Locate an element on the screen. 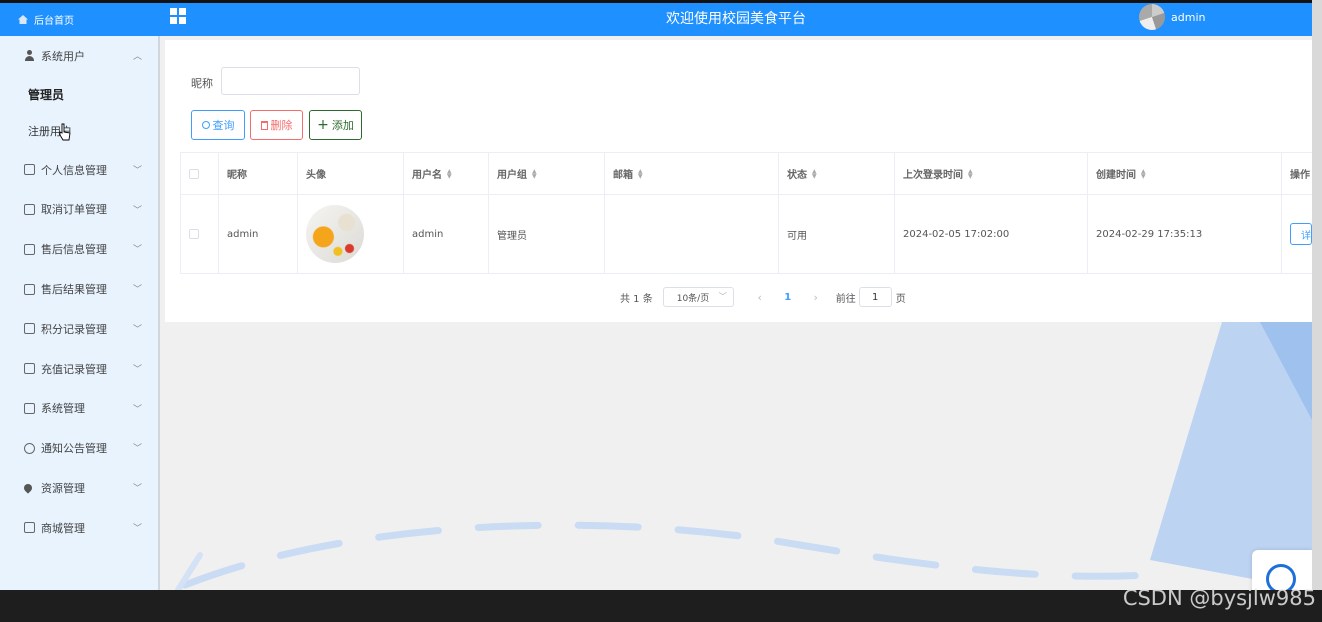 Image resolution: width=1322 pixels, height=622 pixels. pagination-total: 共 1 条 is located at coordinates (636, 299).